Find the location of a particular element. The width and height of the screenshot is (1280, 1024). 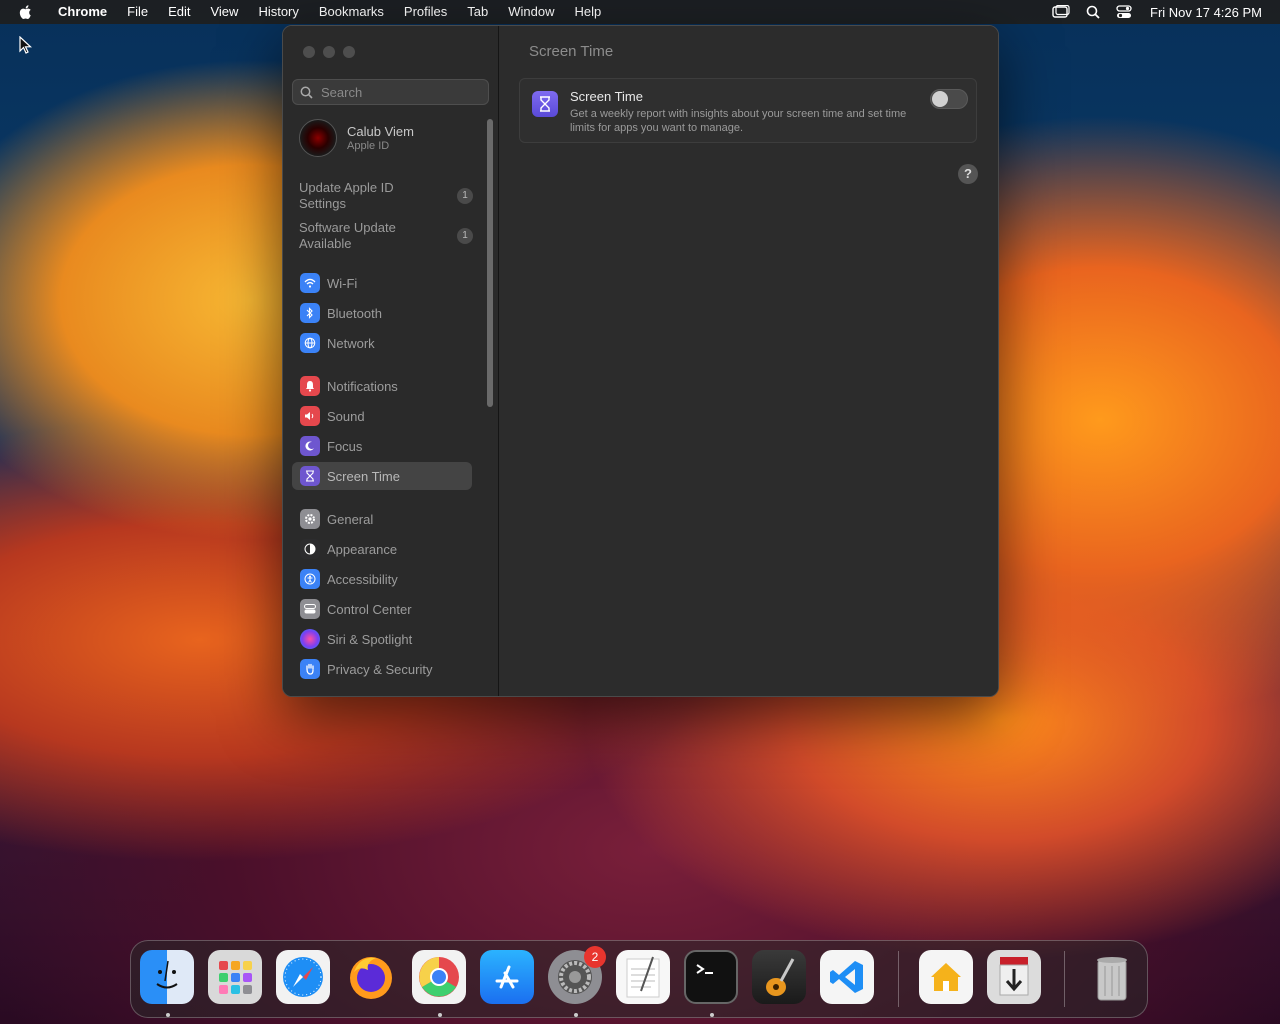

dock-vscode is located at coordinates (847, 977).